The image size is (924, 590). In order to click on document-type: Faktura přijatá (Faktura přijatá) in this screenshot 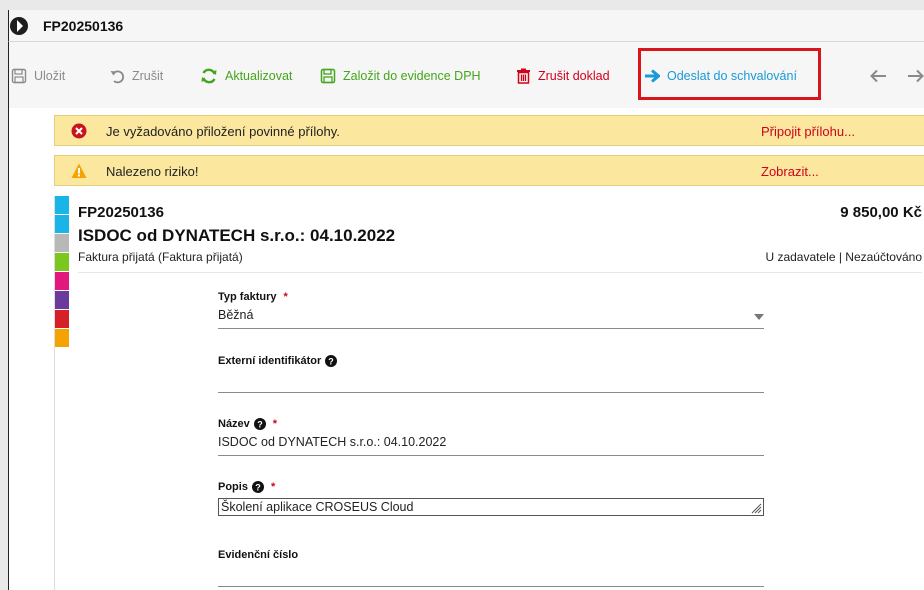, I will do `click(160, 257)`.